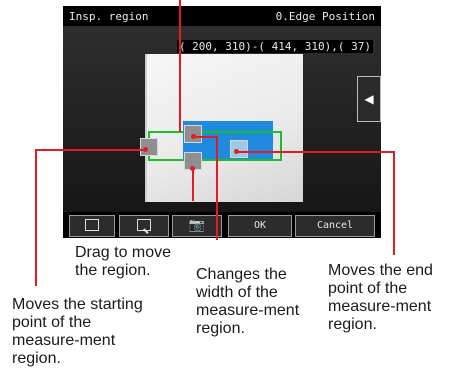 This screenshot has width=450, height=386. Describe the element at coordinates (90, 150) in the screenshot. I see `start-lead-horizontal` at that location.